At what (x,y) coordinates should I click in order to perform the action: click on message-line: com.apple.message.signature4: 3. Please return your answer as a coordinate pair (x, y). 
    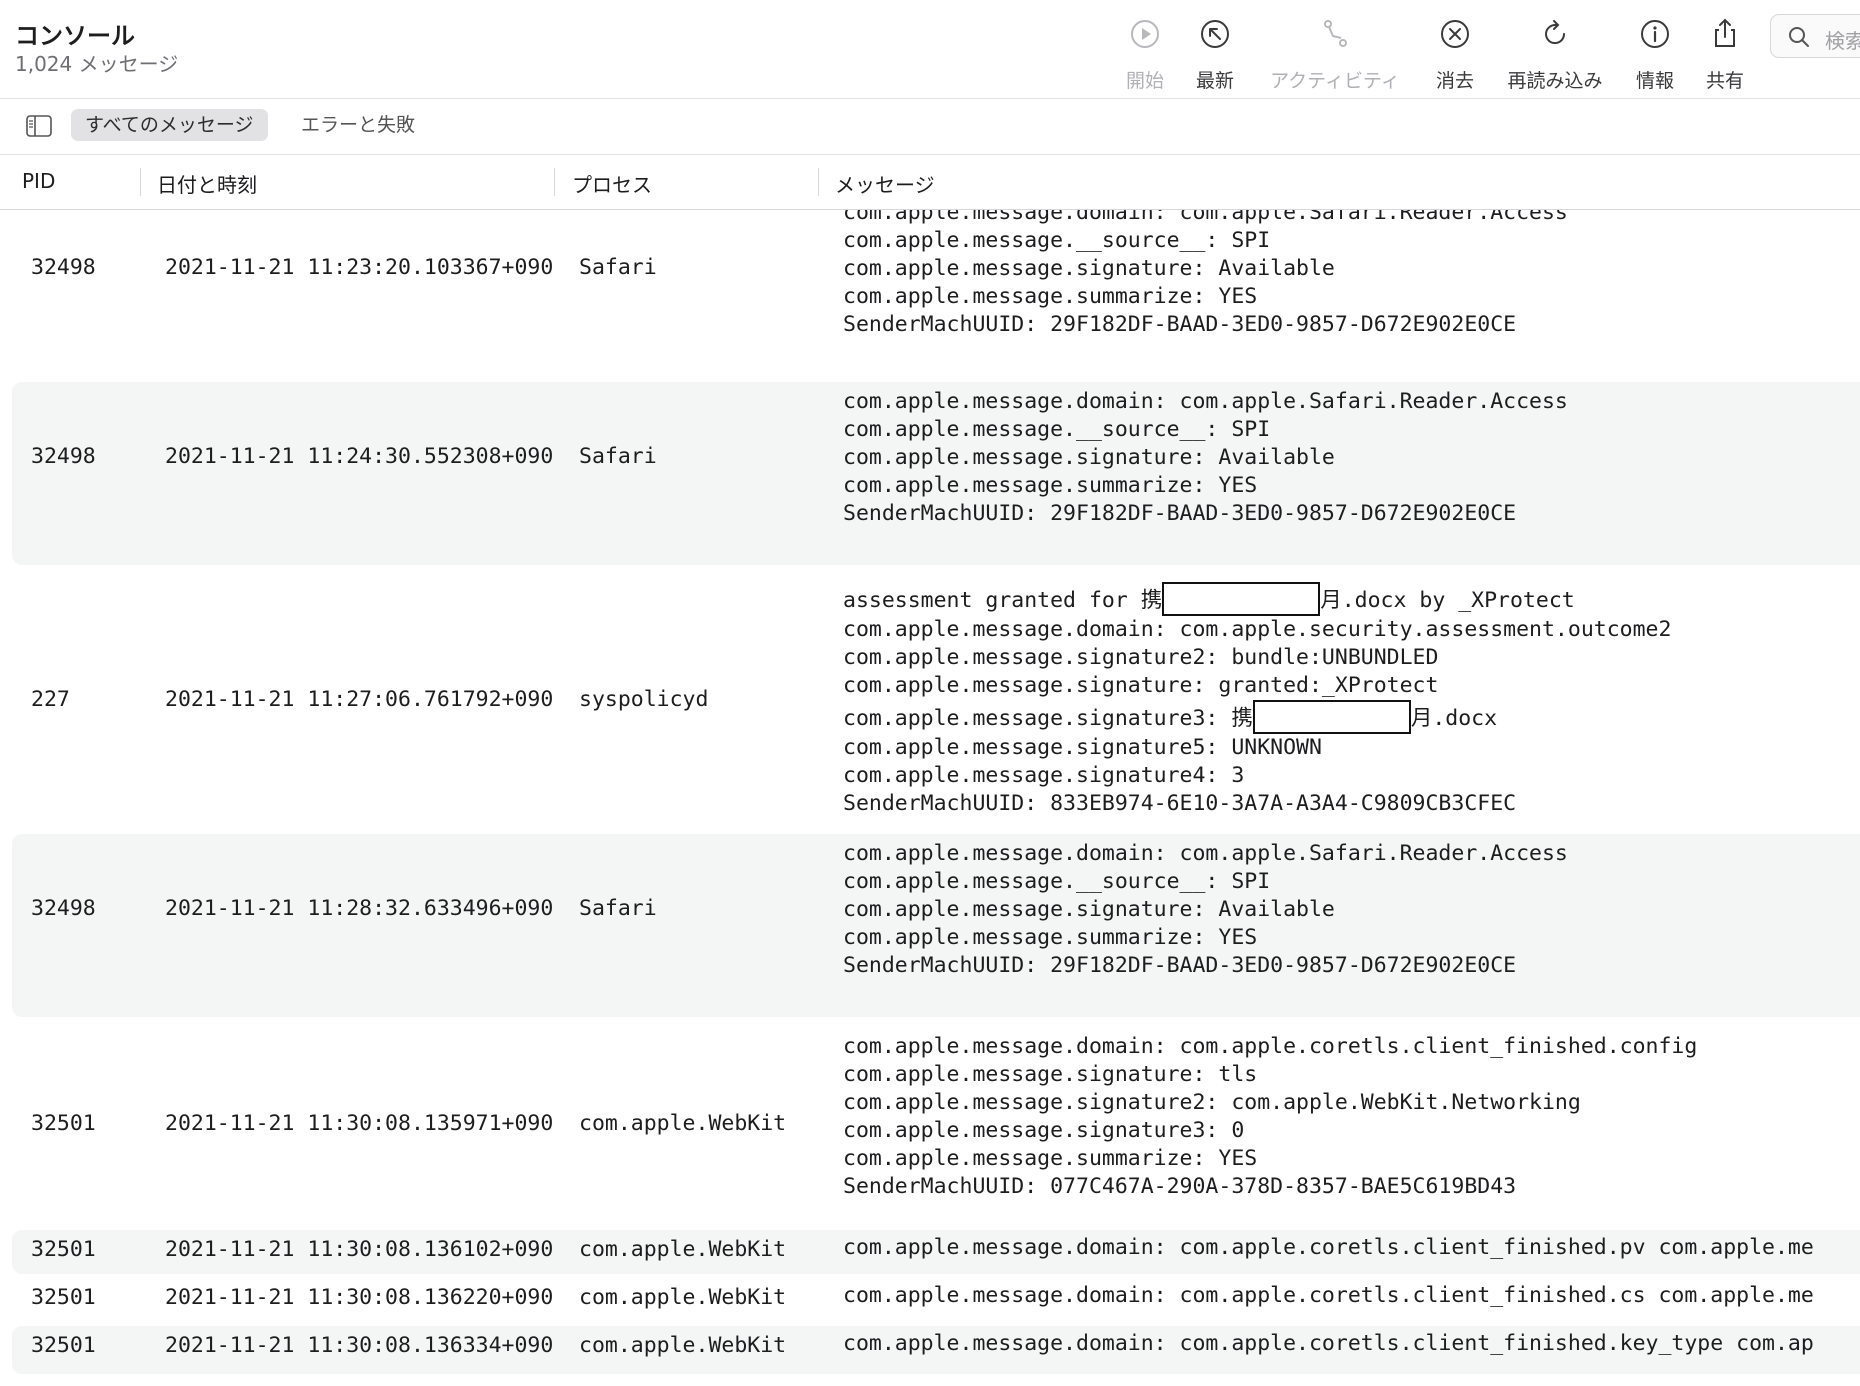
    Looking at the image, I should click on (1044, 775).